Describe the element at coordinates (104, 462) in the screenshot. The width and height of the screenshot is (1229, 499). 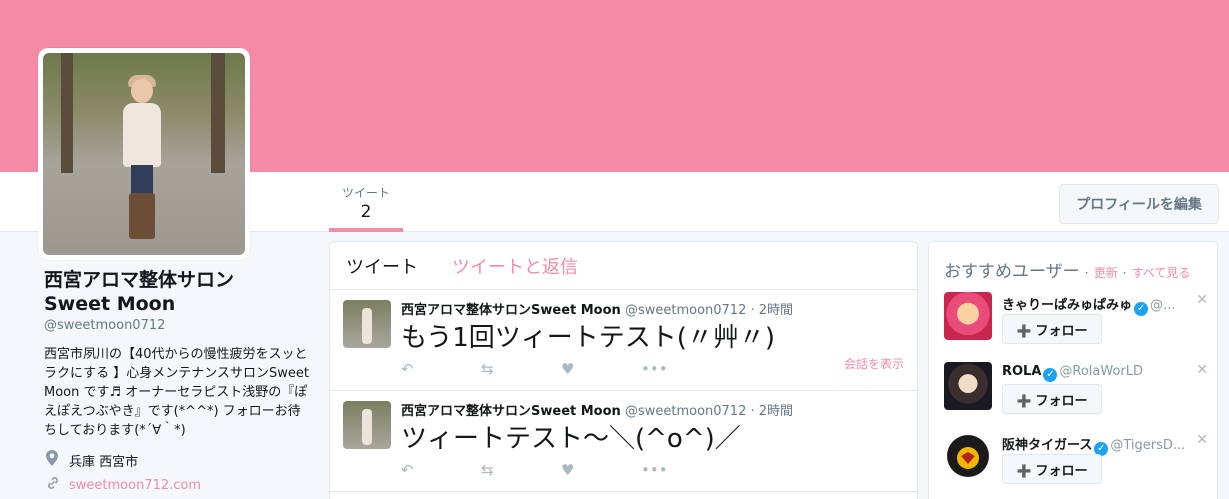
I see `location-text: 兵庫 西宮市` at that location.